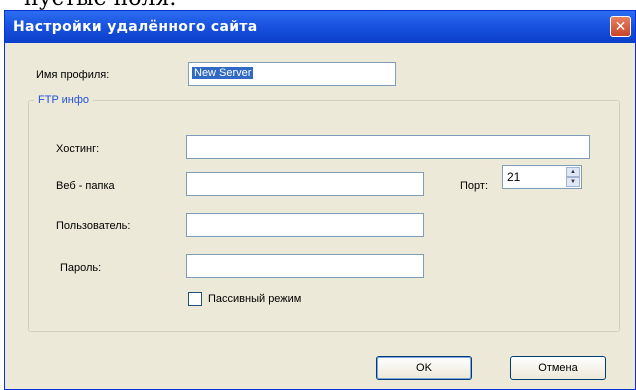 Image resolution: width=636 pixels, height=390 pixels. What do you see at coordinates (305, 184) in the screenshot?
I see `web-folder-input` at bounding box center [305, 184].